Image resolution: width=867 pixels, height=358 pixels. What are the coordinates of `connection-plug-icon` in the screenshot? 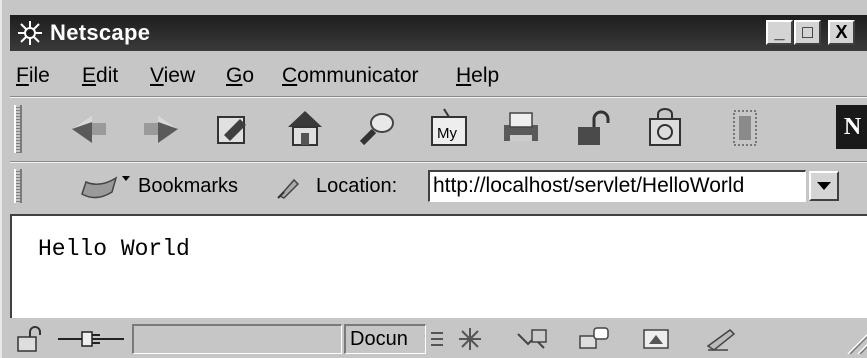 It's located at (91, 339).